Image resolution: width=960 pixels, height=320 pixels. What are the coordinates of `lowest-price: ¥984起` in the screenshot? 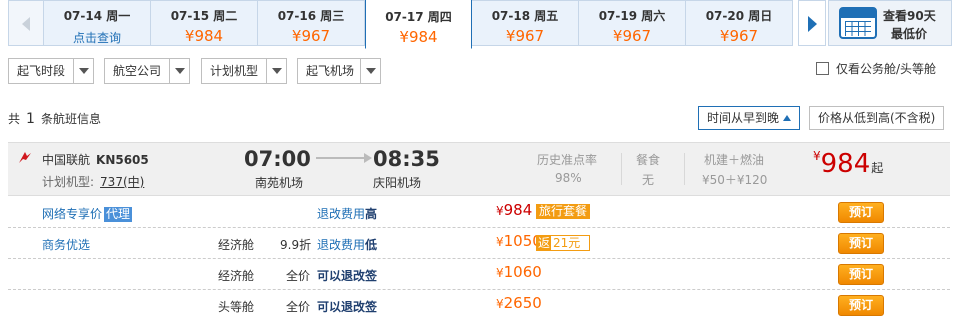 It's located at (848, 164).